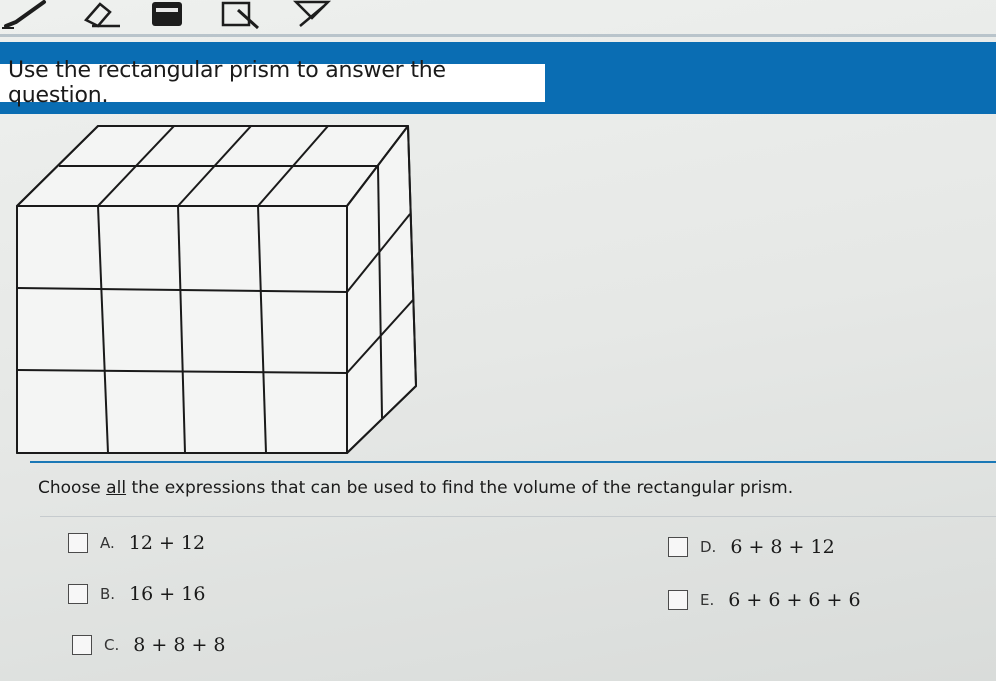 The height and width of the screenshot is (681, 996). I want to click on choice-d: D. 6 + 8 + 12, so click(751, 547).